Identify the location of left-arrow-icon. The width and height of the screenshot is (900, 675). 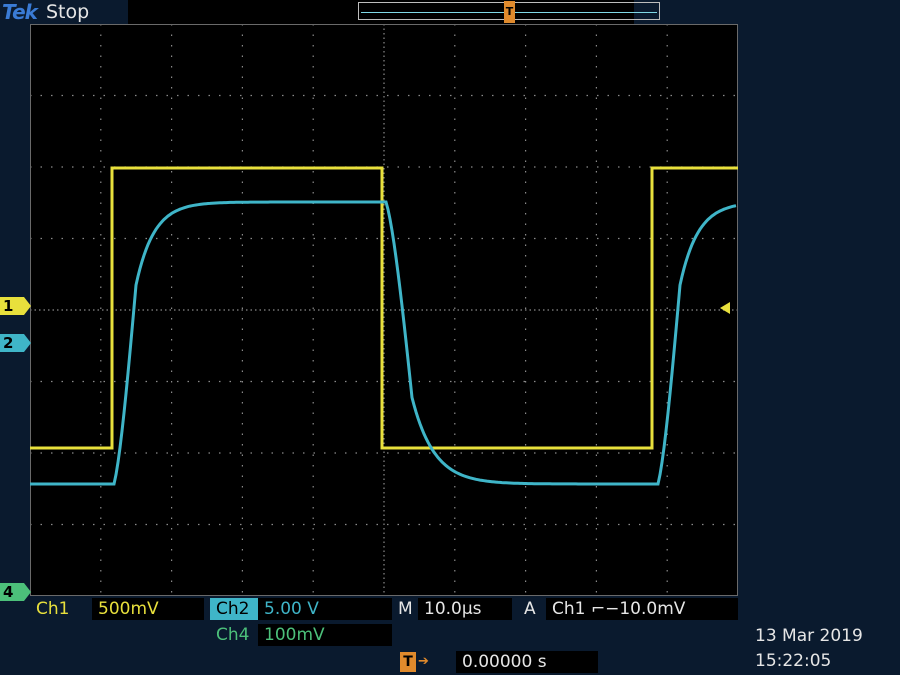
(725, 308).